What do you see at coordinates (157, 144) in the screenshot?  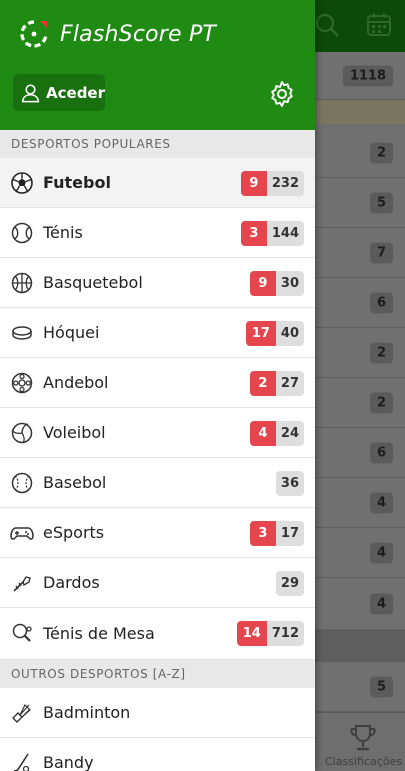 I see `section-header-popular: DESPORTOS POPULARES` at bounding box center [157, 144].